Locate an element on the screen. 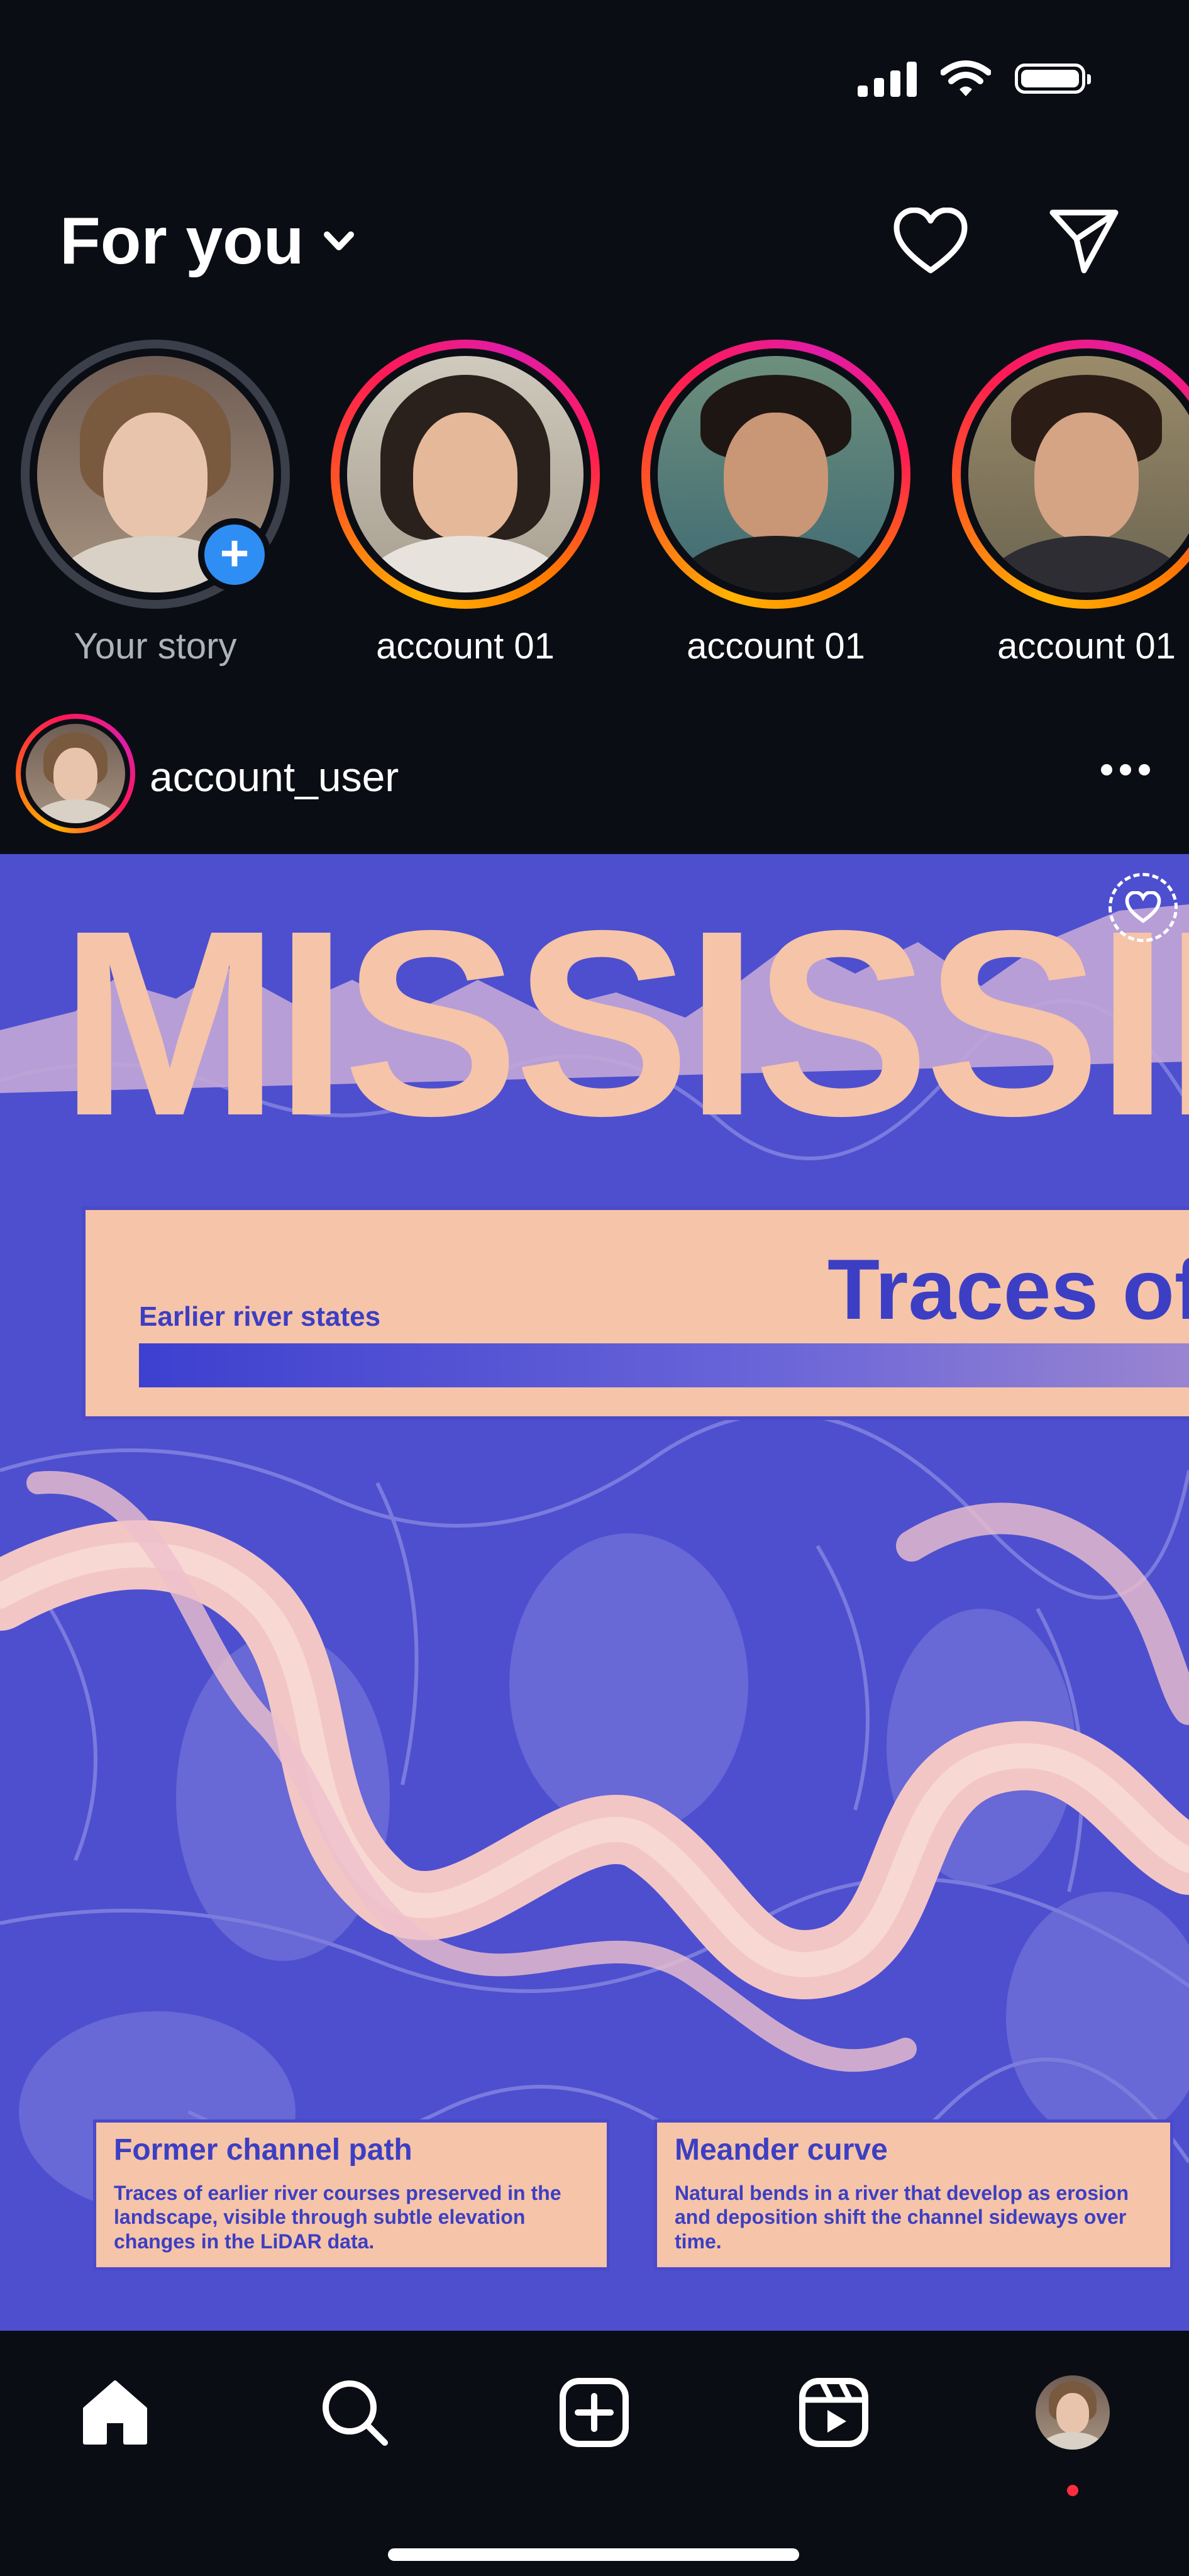  story-your-story: + Your story is located at coordinates (155, 503).